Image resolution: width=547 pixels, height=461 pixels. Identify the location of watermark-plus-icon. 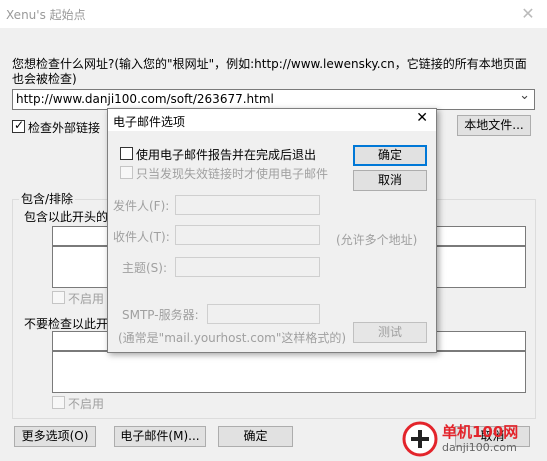
(420, 439).